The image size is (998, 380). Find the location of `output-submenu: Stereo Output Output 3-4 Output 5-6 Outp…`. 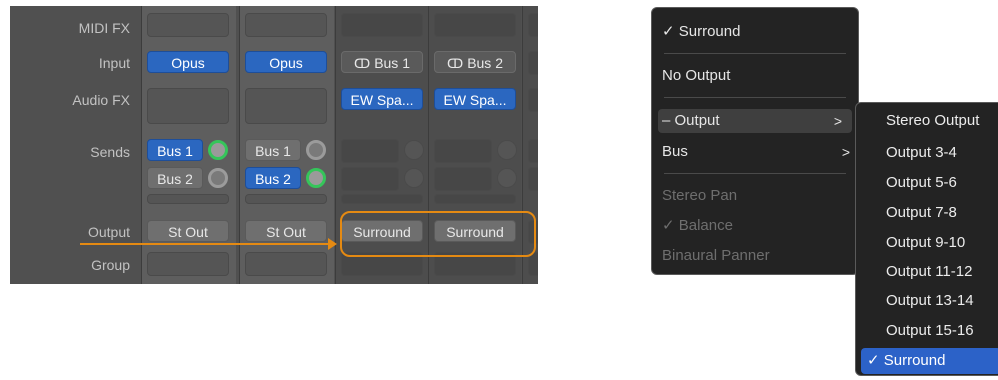

output-submenu: Stereo Output Output 3-4 Output 5-6 Outp… is located at coordinates (926, 239).